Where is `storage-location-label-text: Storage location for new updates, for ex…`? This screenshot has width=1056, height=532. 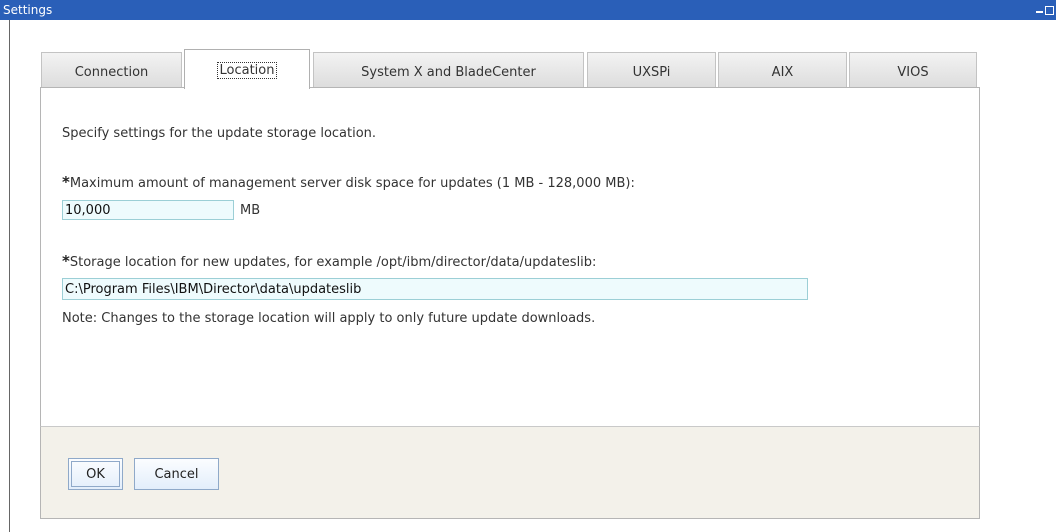
storage-location-label-text: Storage location for new updates, for ex… is located at coordinates (333, 262).